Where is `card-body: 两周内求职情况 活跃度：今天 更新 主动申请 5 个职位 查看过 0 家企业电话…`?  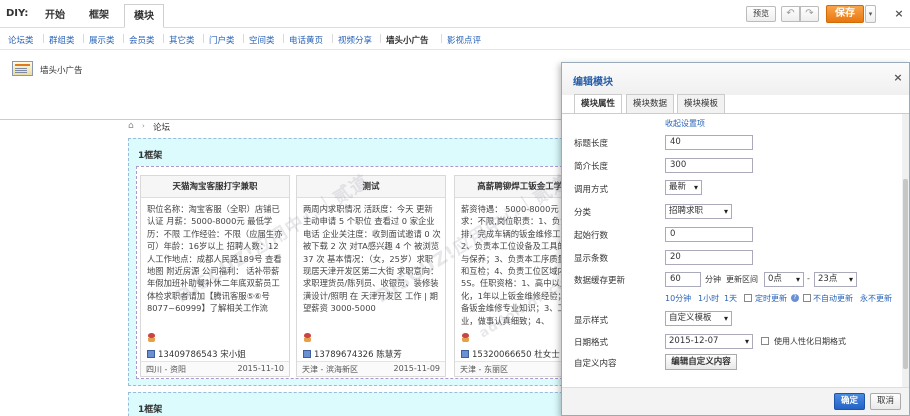 card-body: 两周内求职情况 活跃度：今天 更新 主动申请 5 个职位 查看过 0 家企业电话… is located at coordinates (372, 259).